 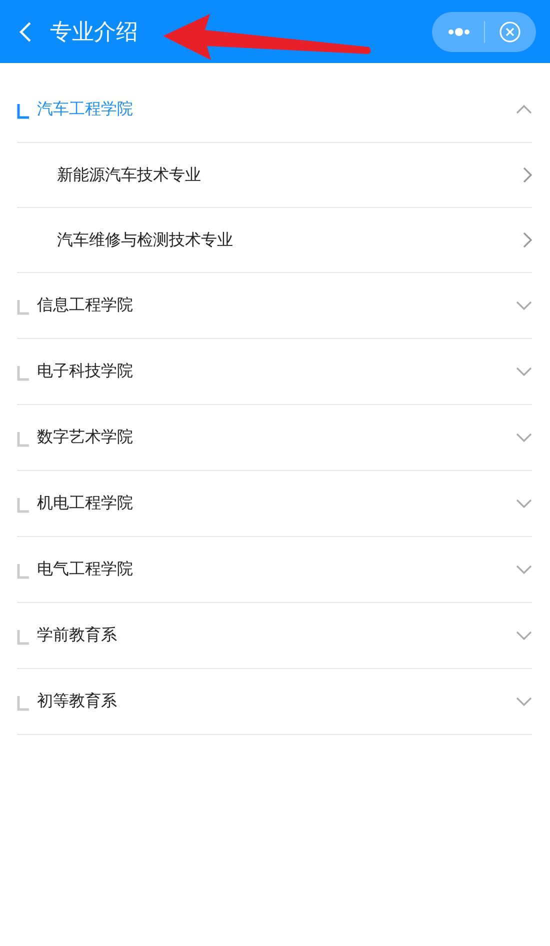 What do you see at coordinates (129, 175) in the screenshot?
I see `major-name: 新能源汽车技术专业` at bounding box center [129, 175].